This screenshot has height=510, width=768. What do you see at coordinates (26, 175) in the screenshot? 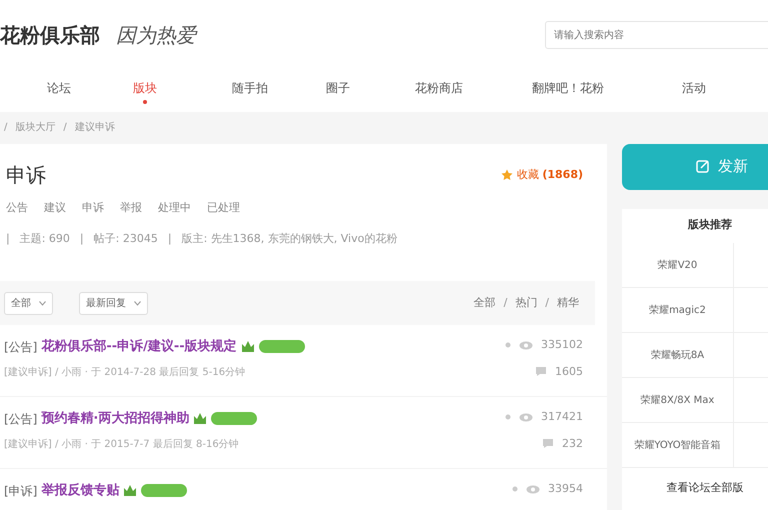
I see `forum-title: 申诉` at bounding box center [26, 175].